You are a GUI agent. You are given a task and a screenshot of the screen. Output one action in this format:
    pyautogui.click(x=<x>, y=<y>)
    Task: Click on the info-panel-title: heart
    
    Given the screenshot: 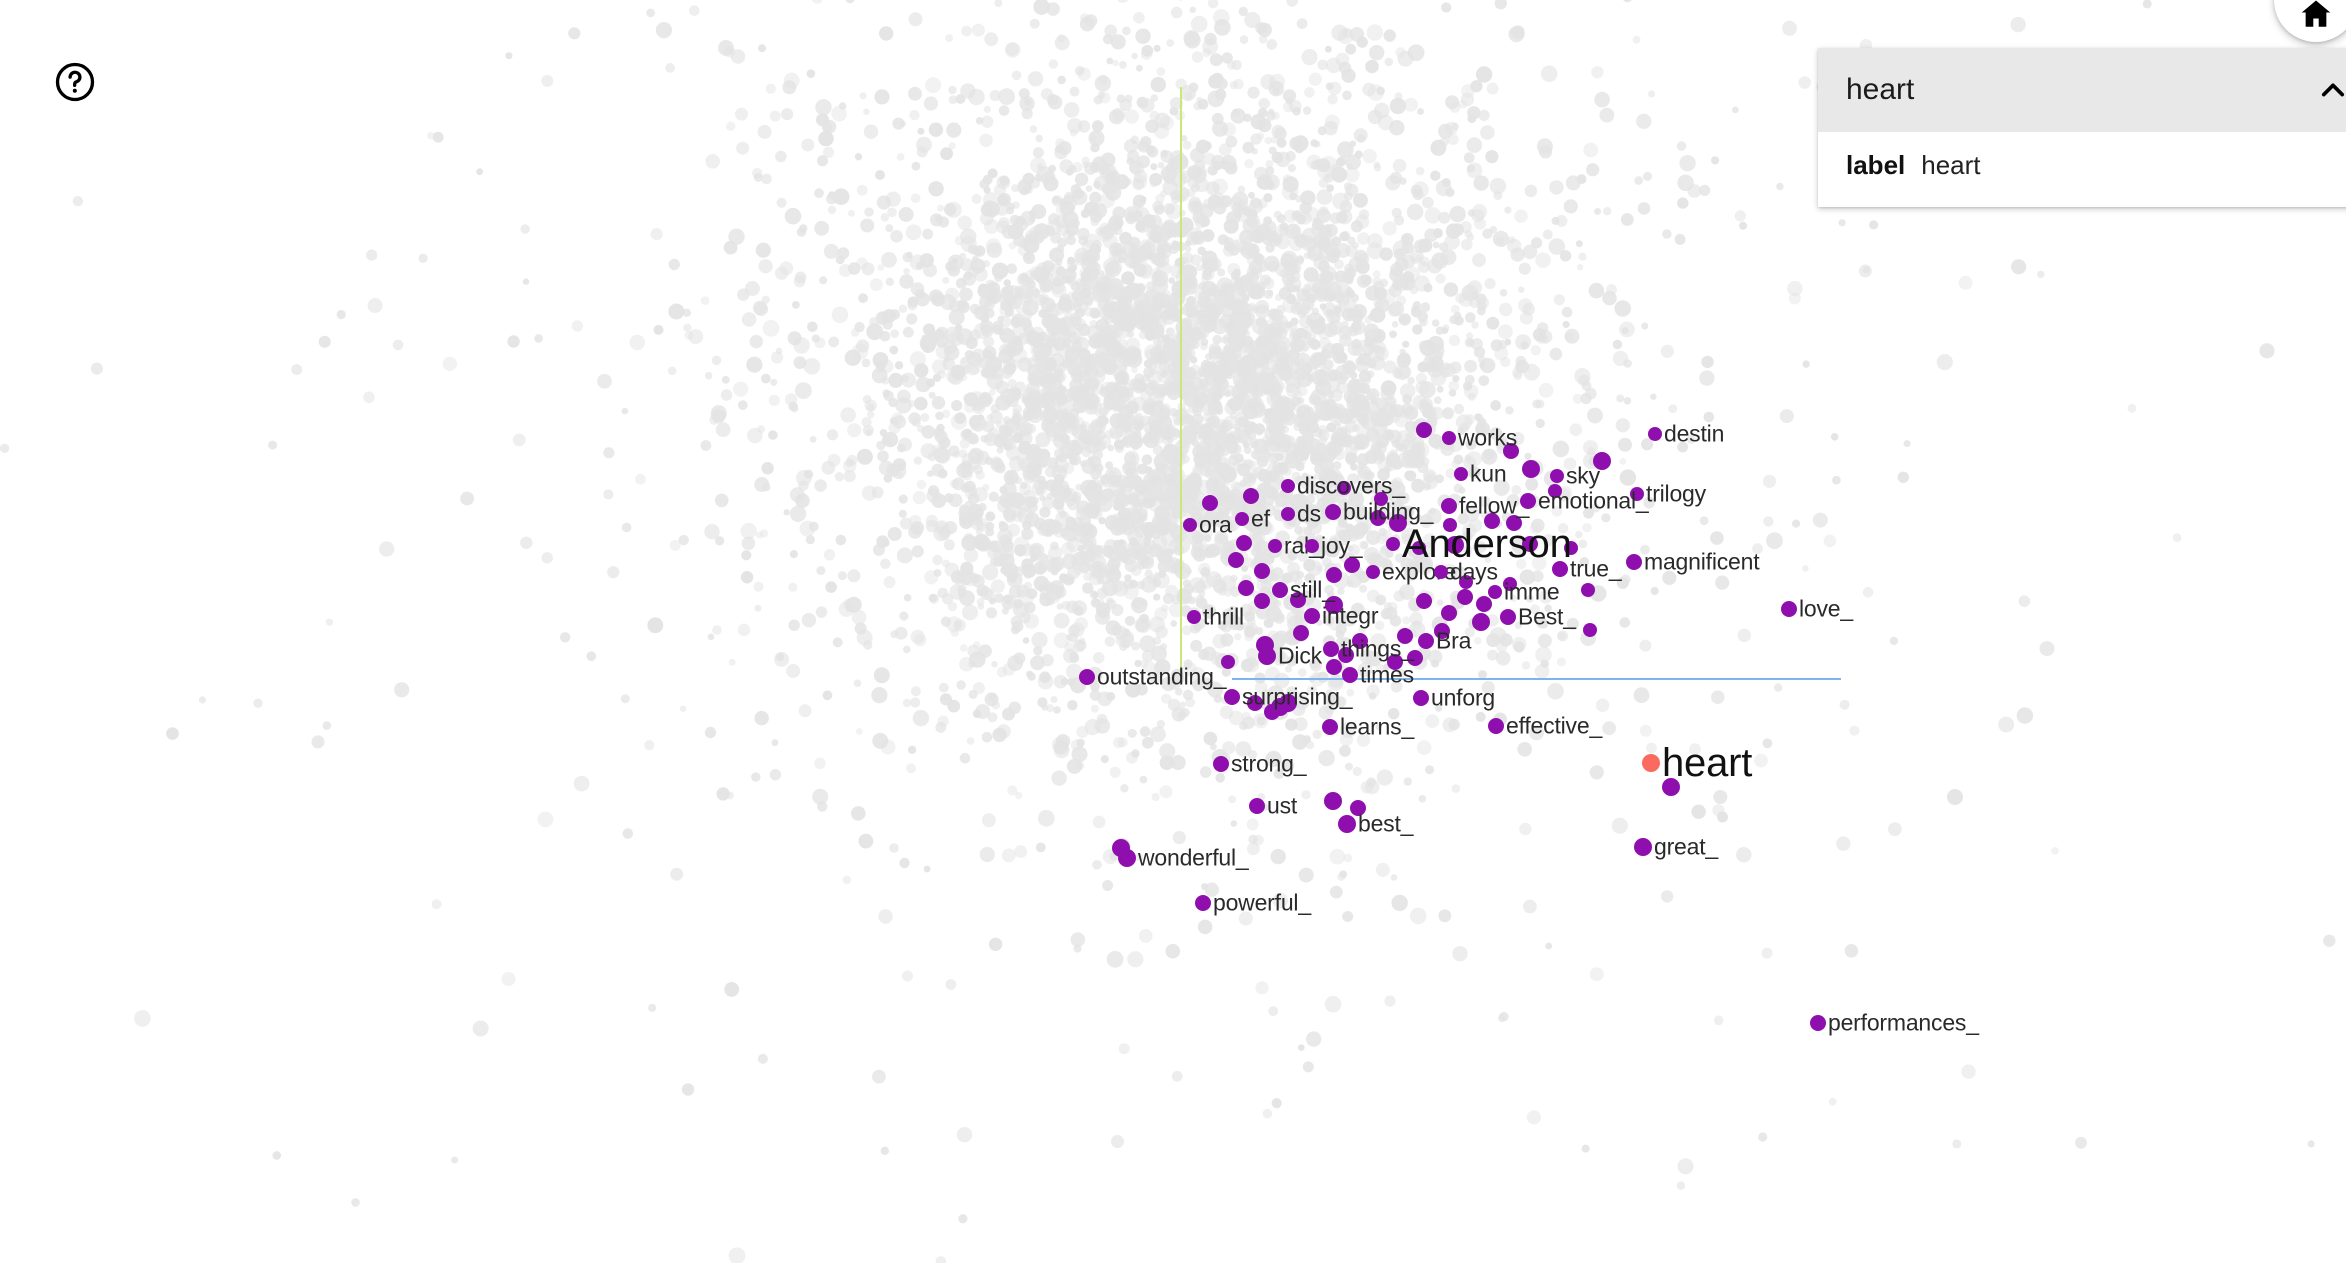 What is the action you would take?
    pyautogui.click(x=1880, y=89)
    